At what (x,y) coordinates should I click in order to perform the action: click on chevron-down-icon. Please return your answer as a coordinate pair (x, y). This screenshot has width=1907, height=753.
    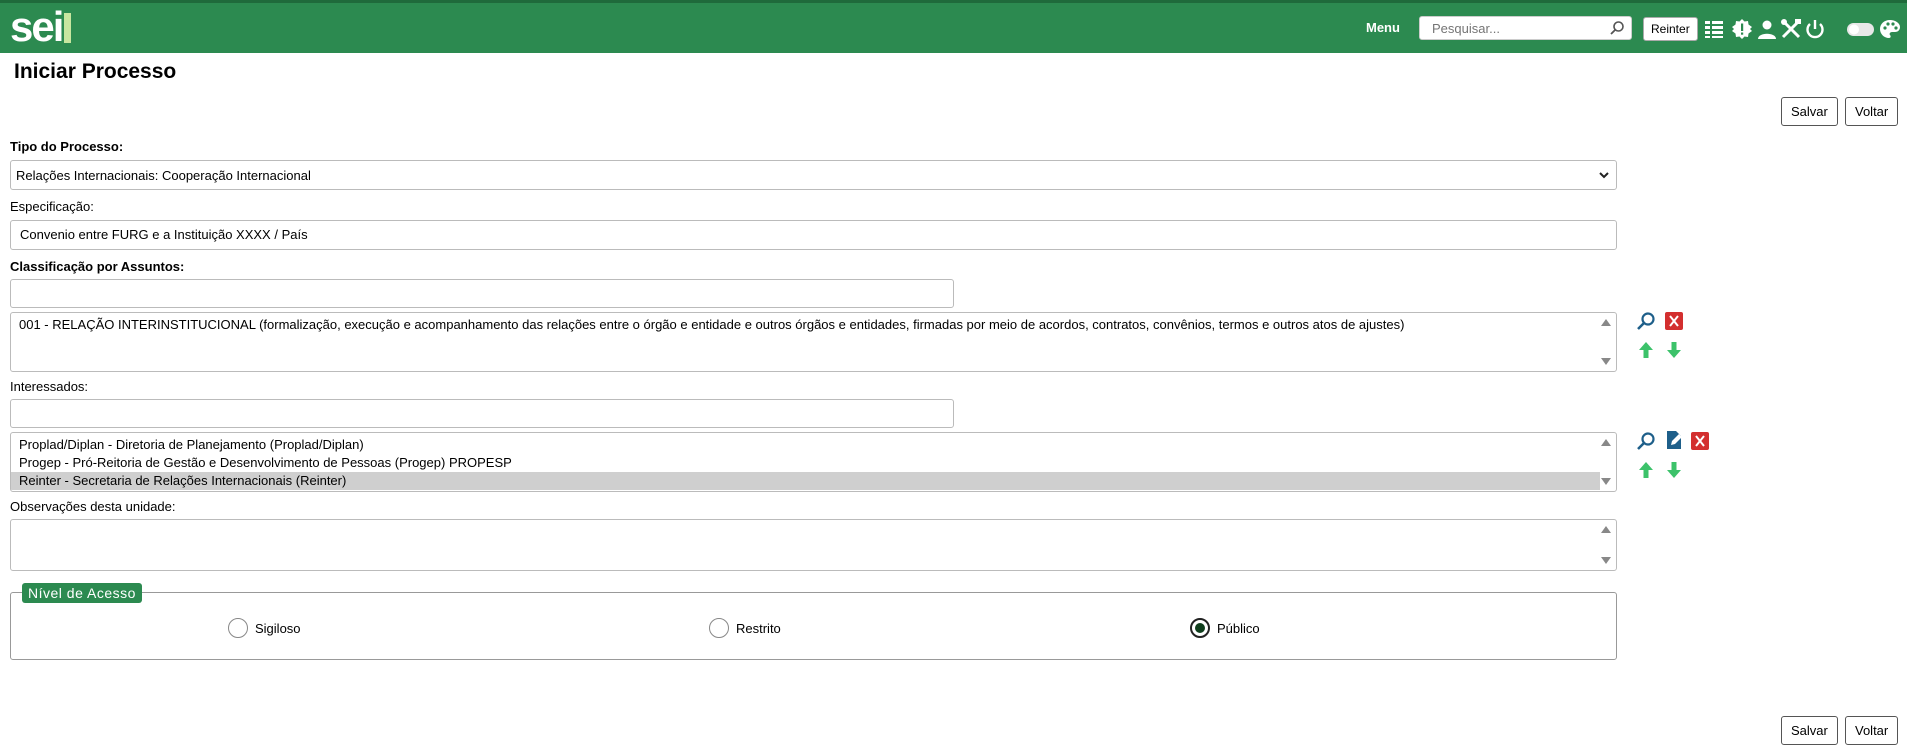
    Looking at the image, I should click on (1604, 175).